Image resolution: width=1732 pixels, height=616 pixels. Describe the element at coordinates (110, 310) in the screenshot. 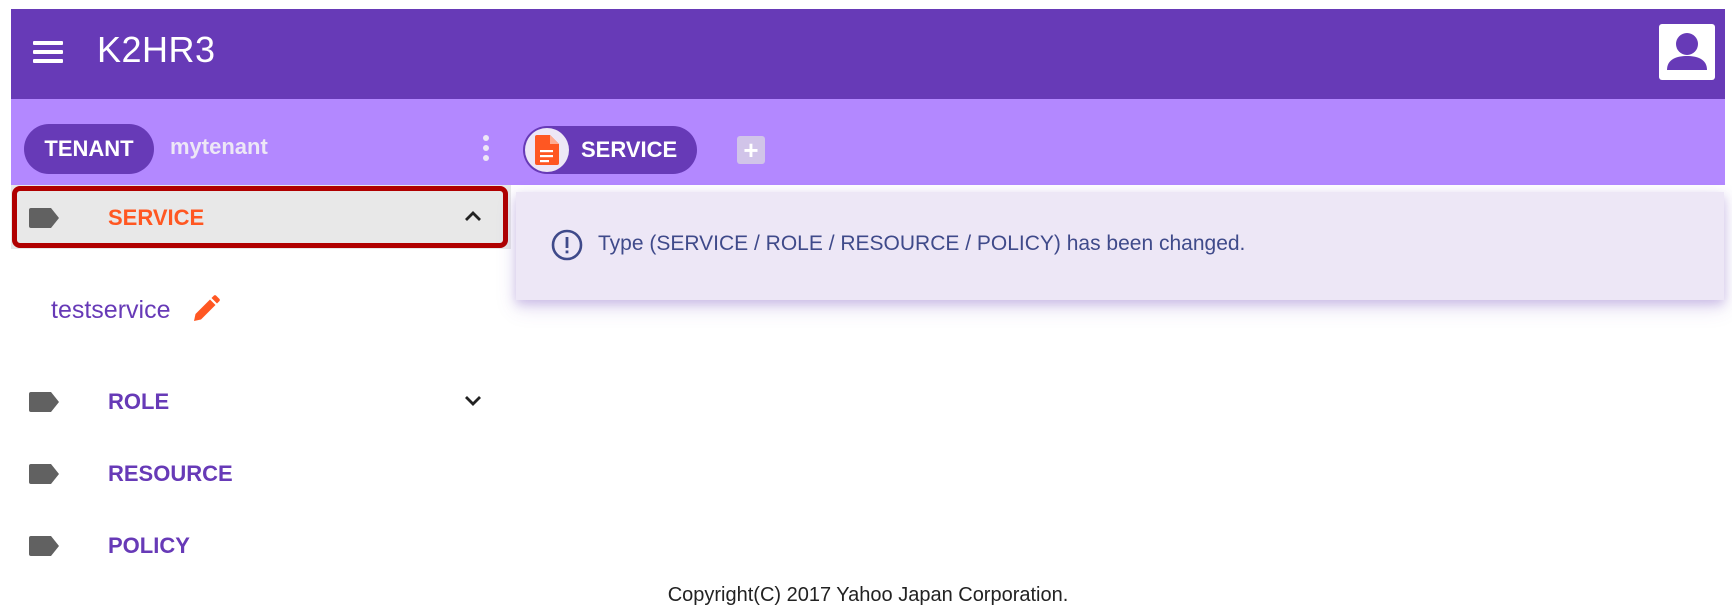

I see `service-list-item: testservice` at that location.